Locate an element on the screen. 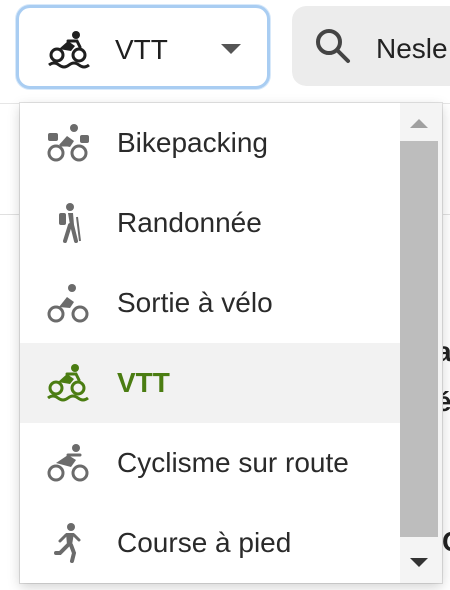  menu-item-label: VTT is located at coordinates (143, 382).